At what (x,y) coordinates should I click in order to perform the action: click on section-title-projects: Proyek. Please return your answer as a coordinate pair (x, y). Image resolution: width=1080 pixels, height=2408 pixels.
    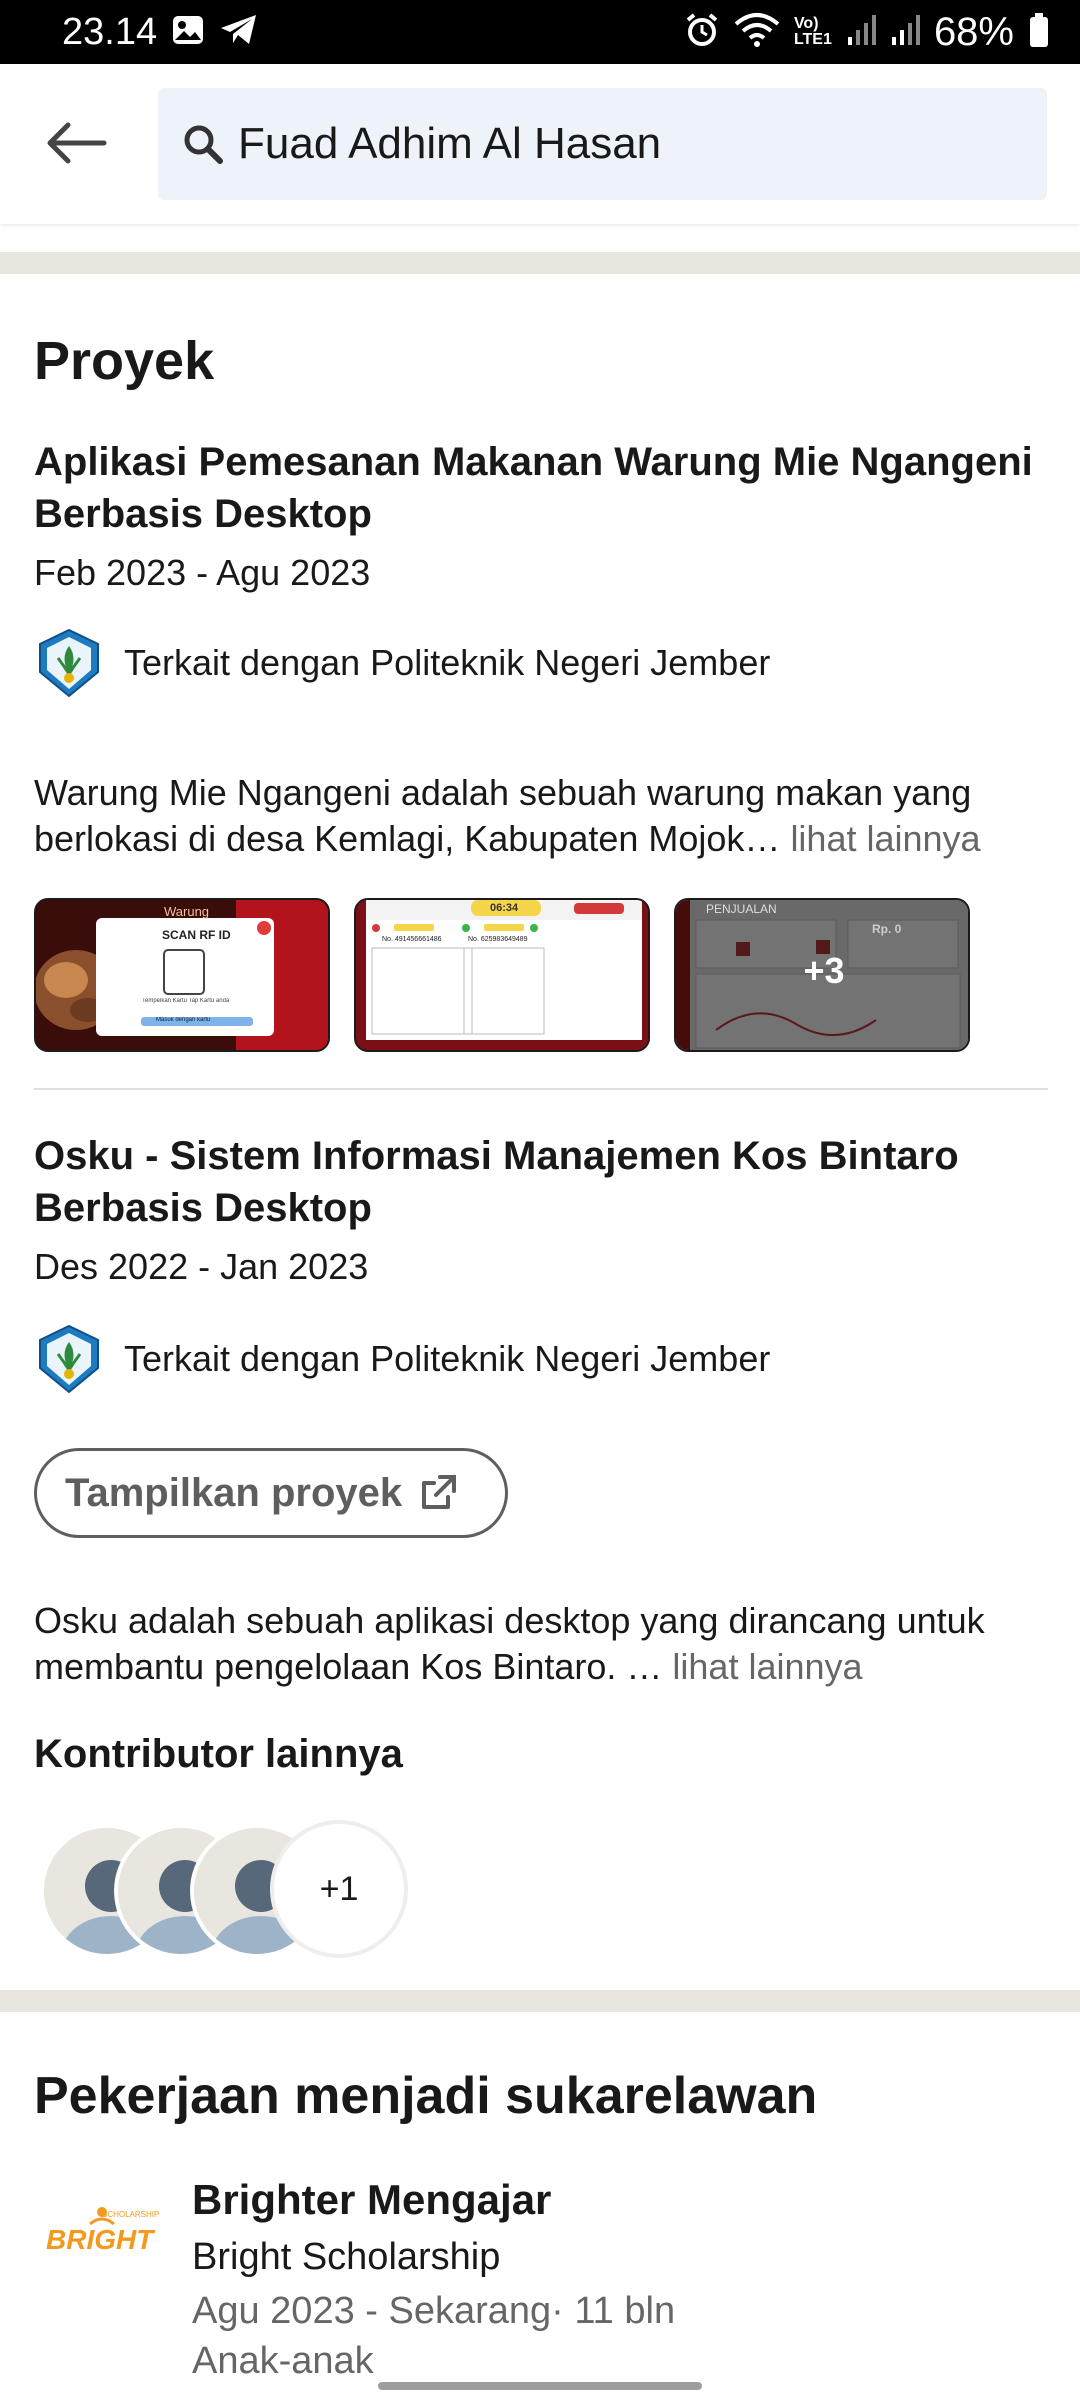
    Looking at the image, I should click on (124, 361).